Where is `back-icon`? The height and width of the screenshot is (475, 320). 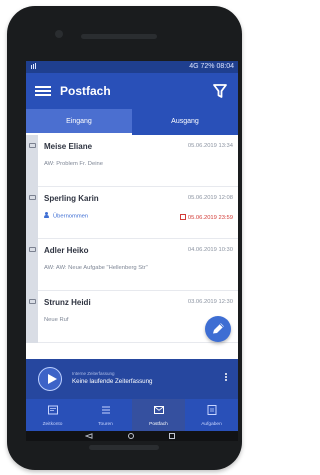
back-icon is located at coordinates (89, 436).